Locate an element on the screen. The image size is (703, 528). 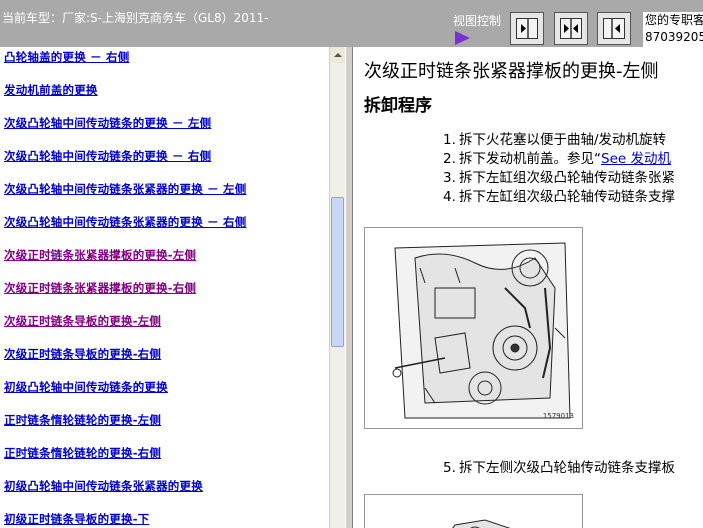
nav-list-item: 初级凸轮轴中间传动链条的更换 is located at coordinates (164, 393).